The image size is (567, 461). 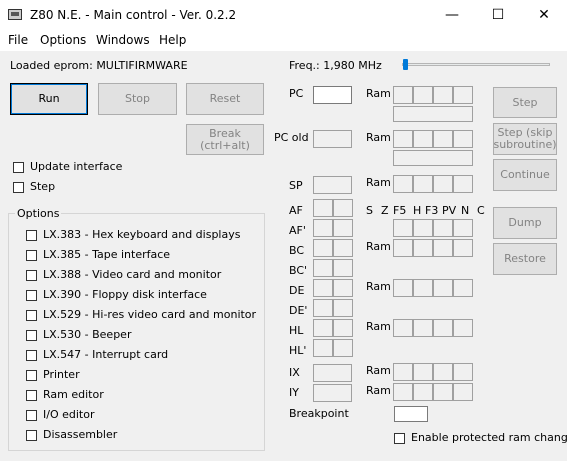 I want to click on stop-button: Stop, so click(x=137, y=99).